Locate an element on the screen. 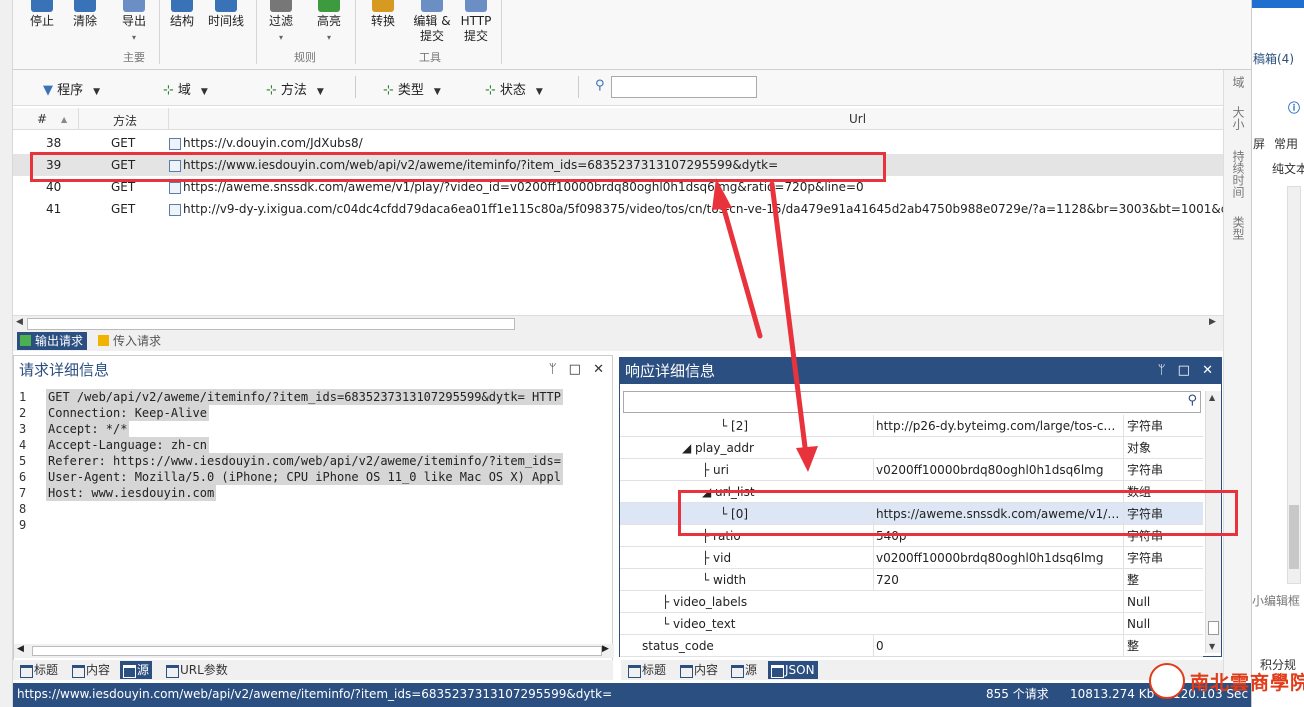 Image resolution: width=1304 pixels, height=707 pixels. arrow-to-url-list is located at coordinates (789, 319).